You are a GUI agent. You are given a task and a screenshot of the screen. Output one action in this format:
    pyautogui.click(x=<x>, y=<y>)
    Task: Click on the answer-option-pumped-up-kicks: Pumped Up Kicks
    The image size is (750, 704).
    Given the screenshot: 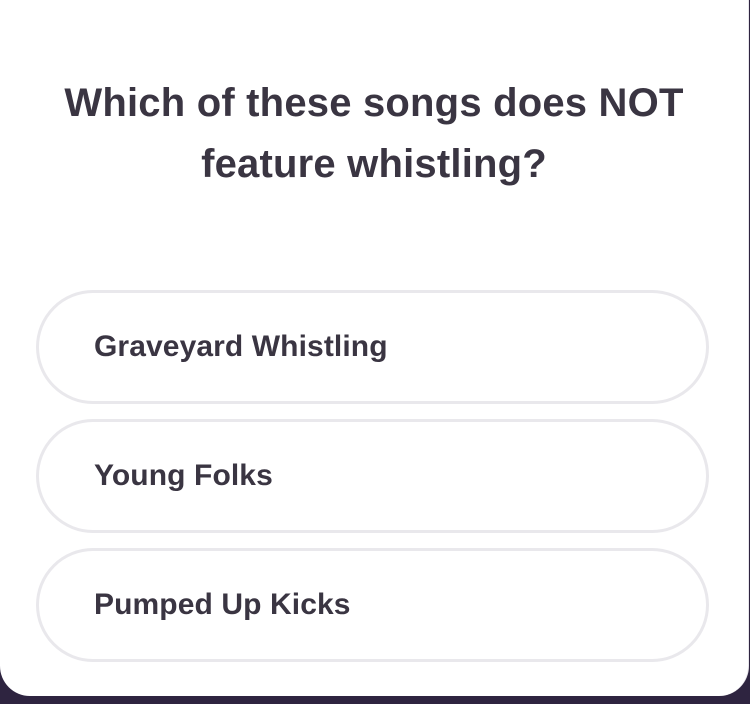 What is the action you would take?
    pyautogui.click(x=372, y=605)
    